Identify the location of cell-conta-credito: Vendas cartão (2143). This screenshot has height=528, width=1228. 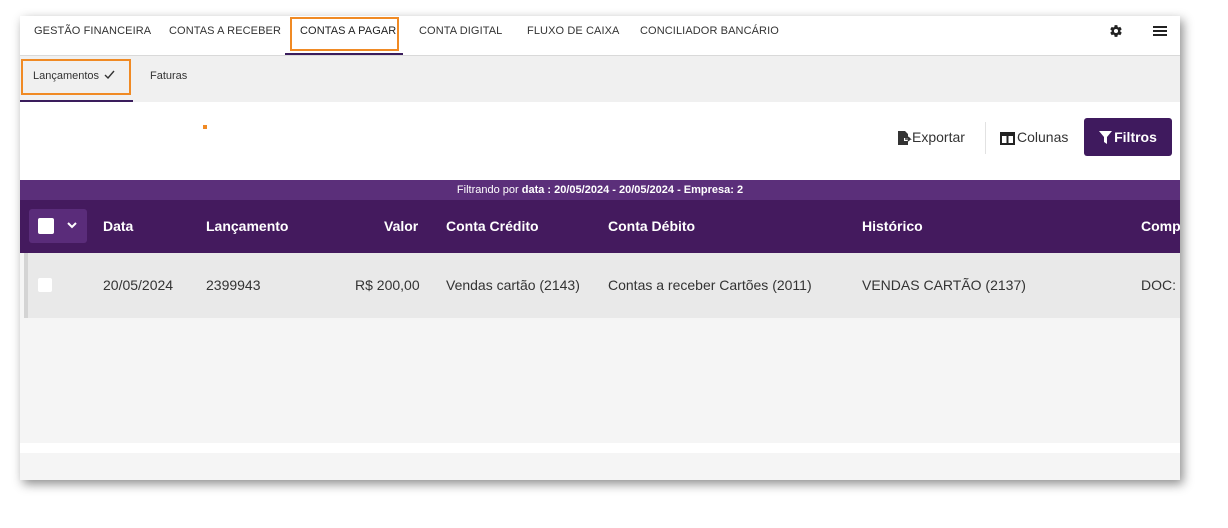
(513, 285).